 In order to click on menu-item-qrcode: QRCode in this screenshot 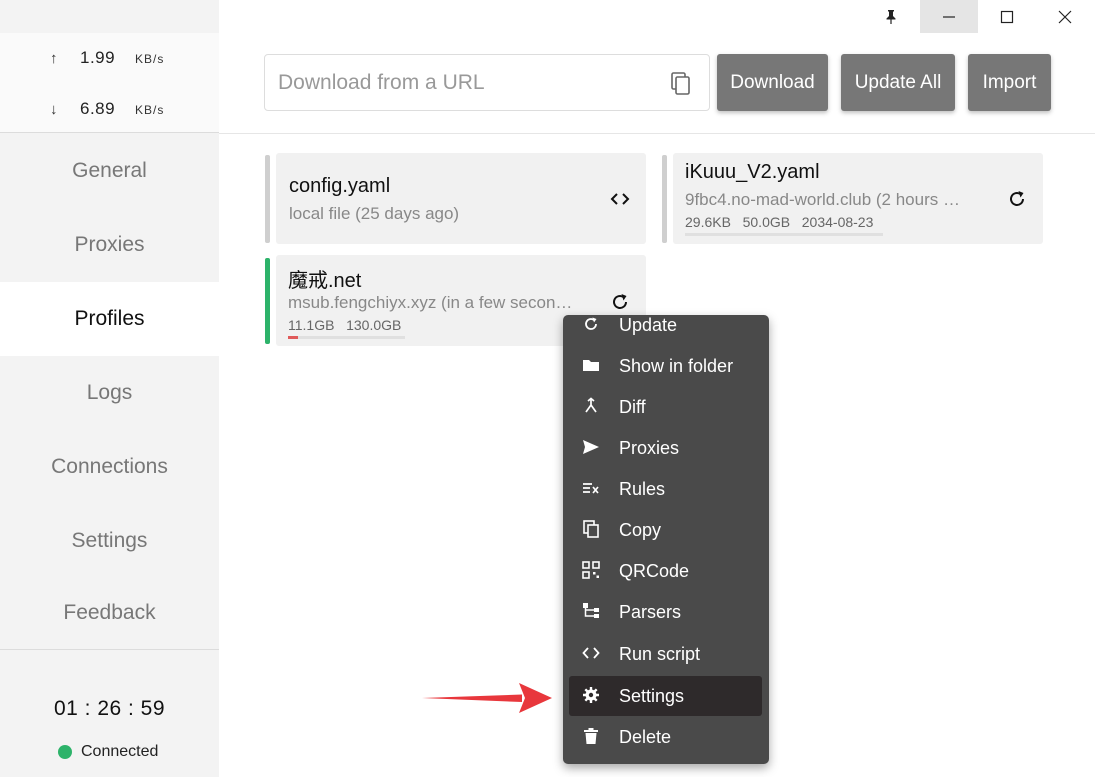, I will do `click(666, 571)`.